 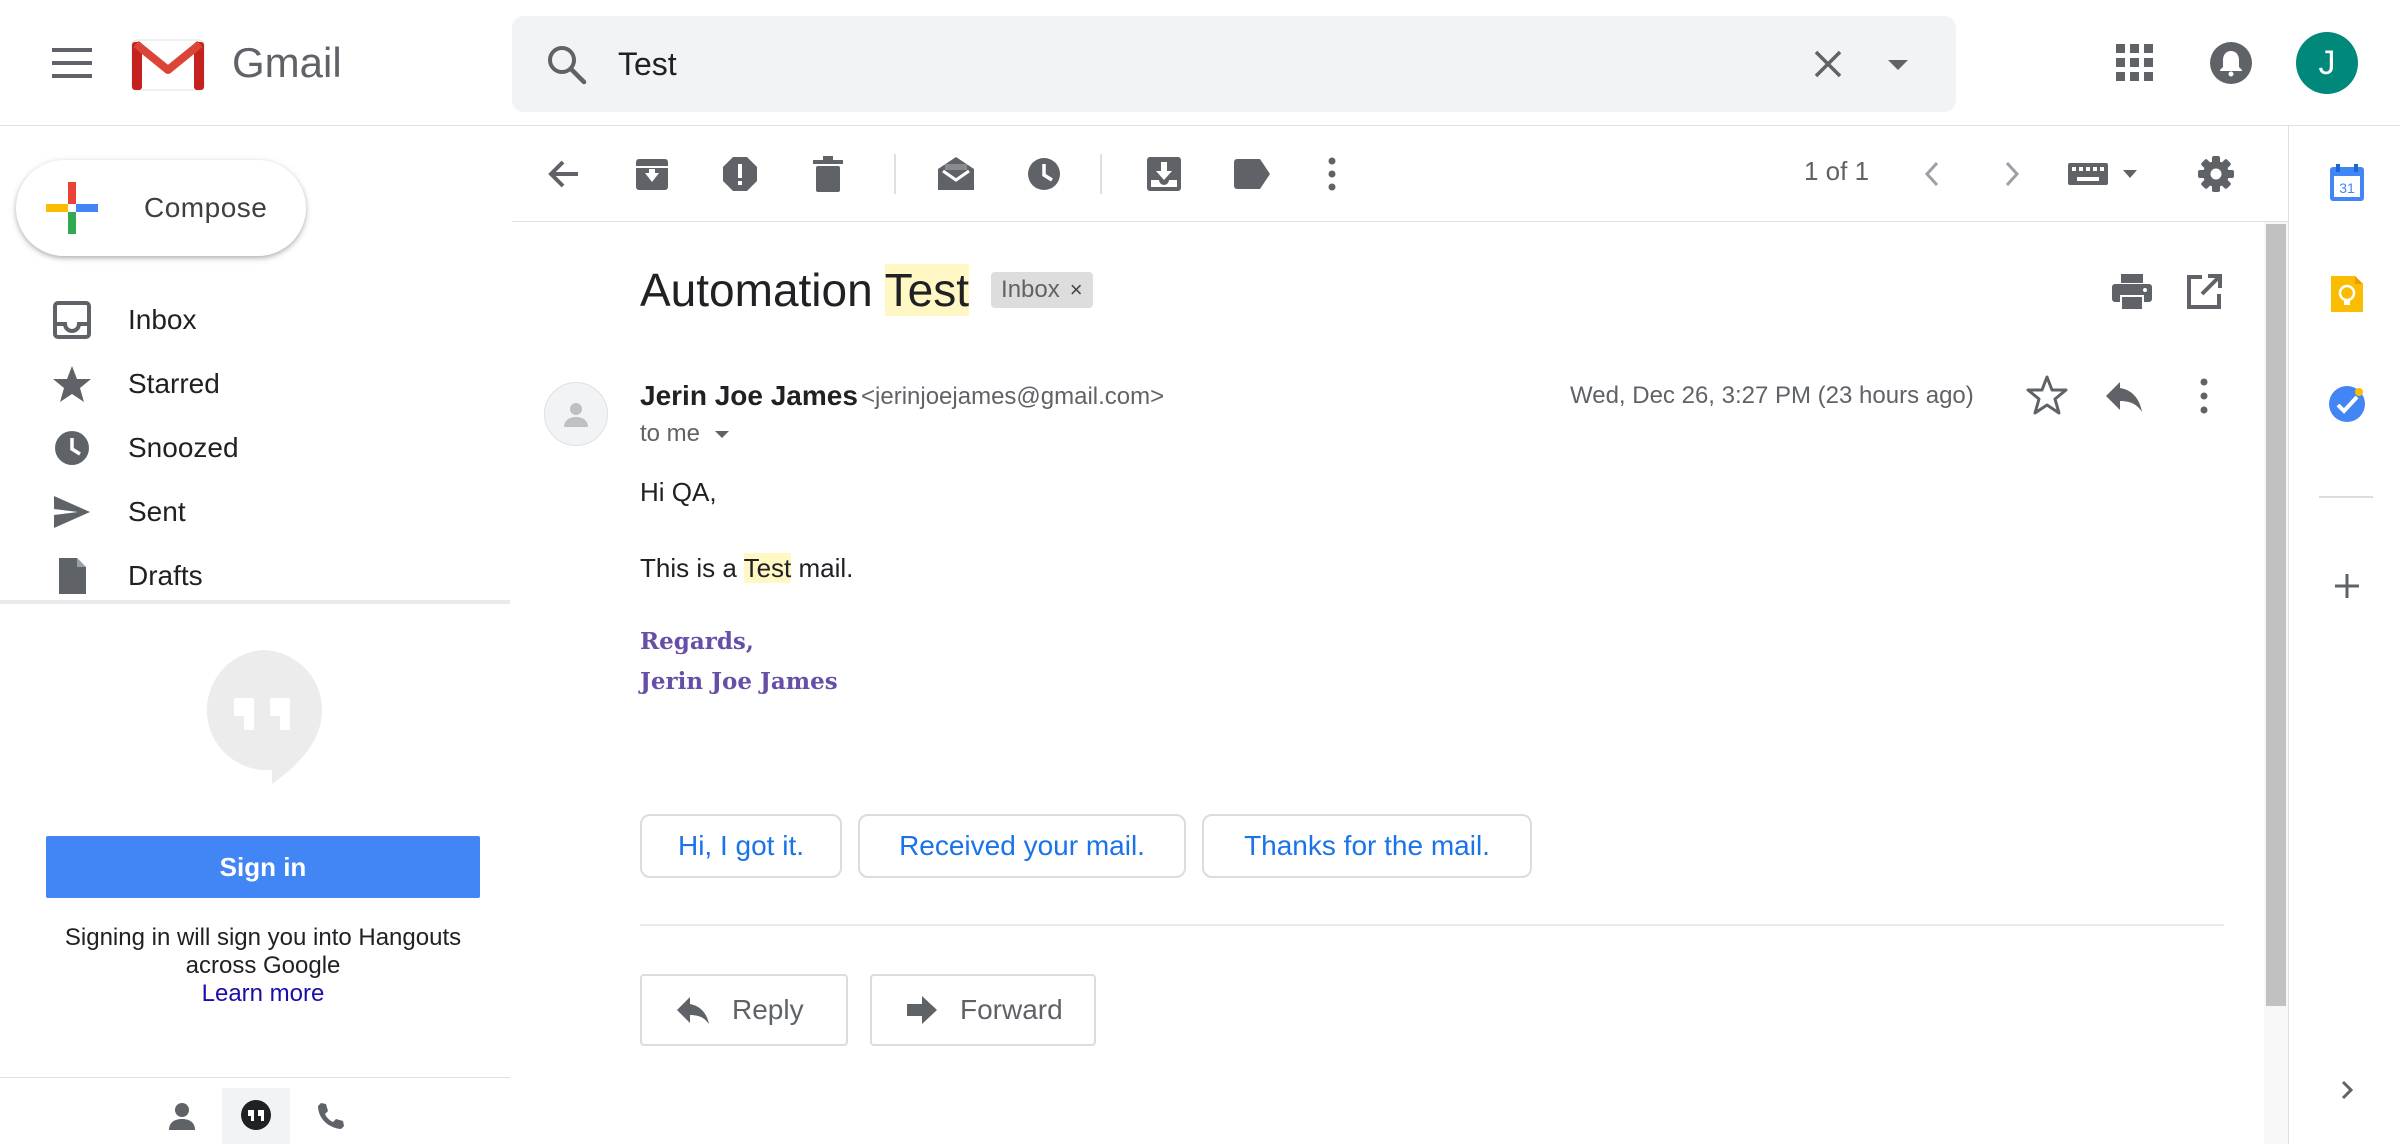 I want to click on tasks-addon-button, so click(x=2347, y=404).